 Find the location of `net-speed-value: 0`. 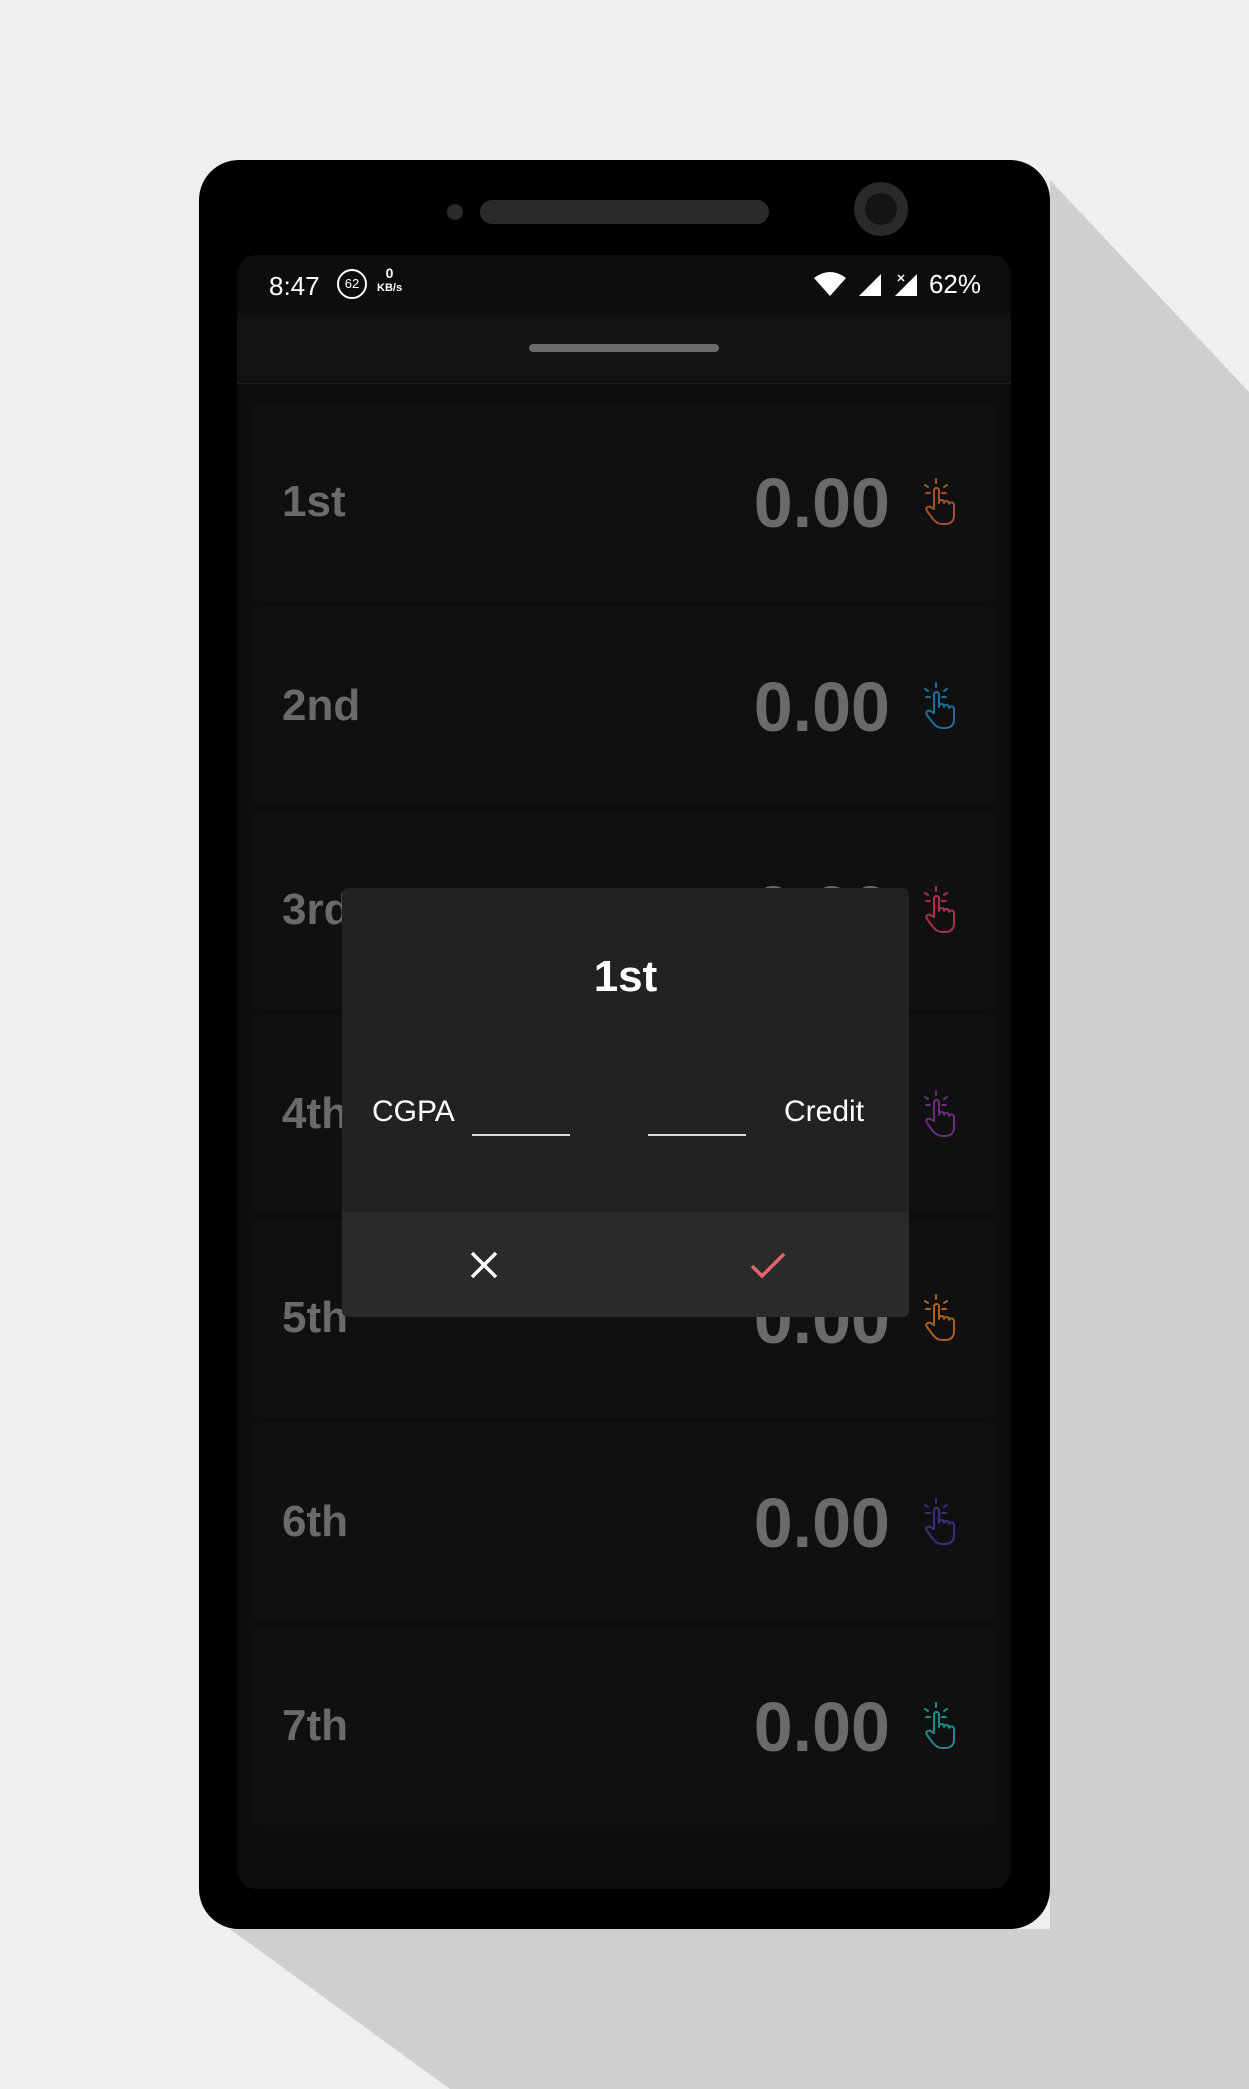

net-speed-value: 0 is located at coordinates (389, 273).